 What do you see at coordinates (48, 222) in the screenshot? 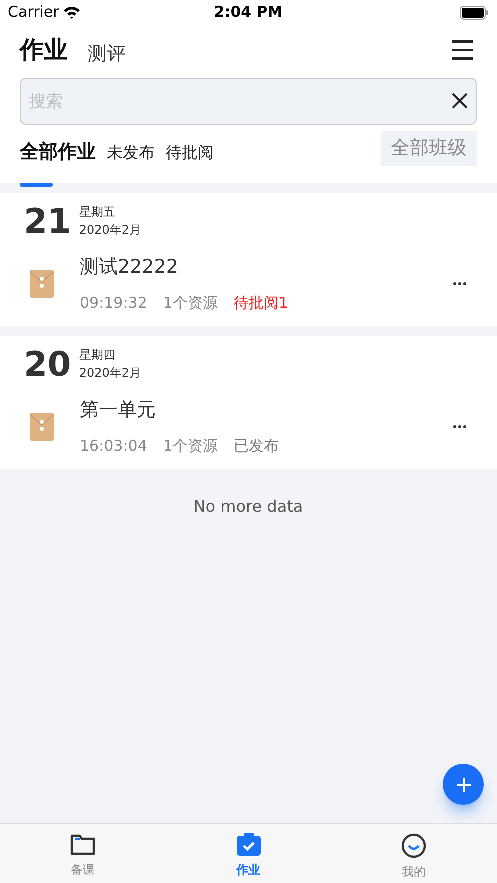
I see `day-number: 21` at bounding box center [48, 222].